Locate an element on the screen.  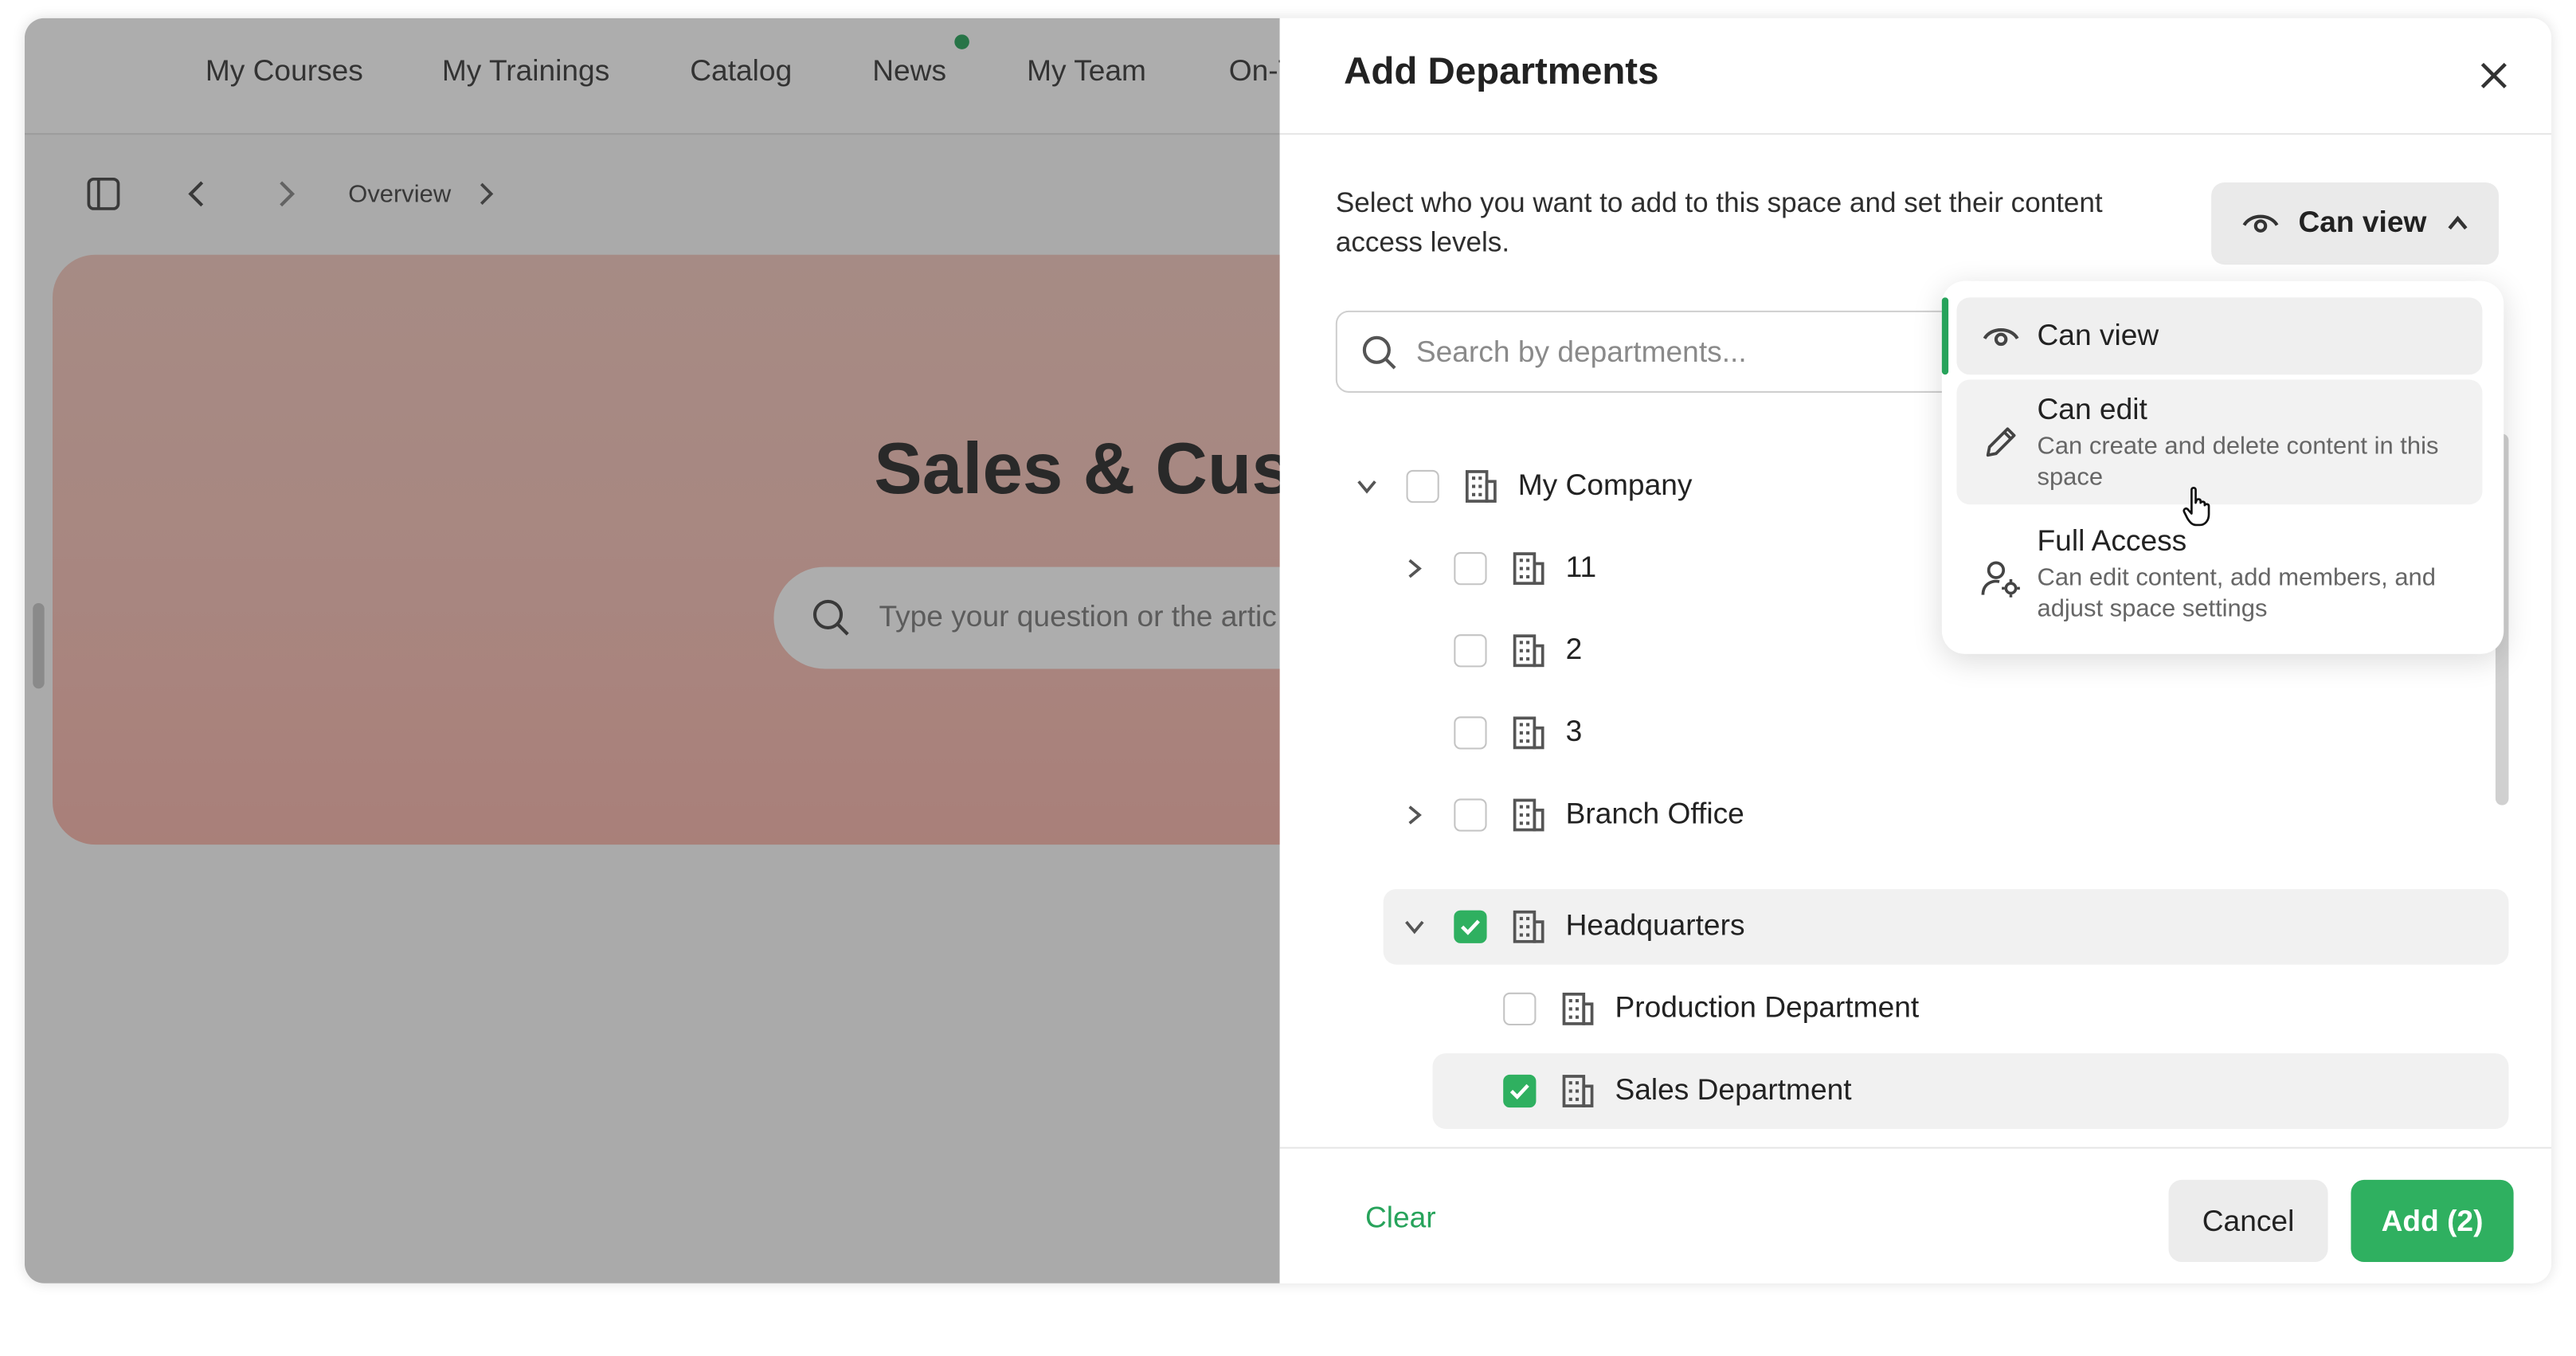
menu-item-title: Can edit is located at coordinates (2092, 409).